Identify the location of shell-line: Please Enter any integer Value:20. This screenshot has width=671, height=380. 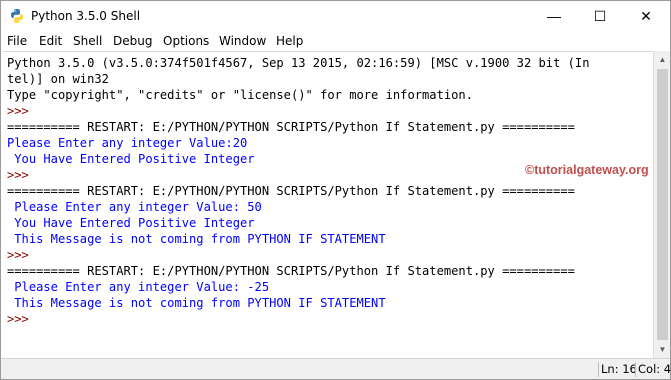
(127, 143).